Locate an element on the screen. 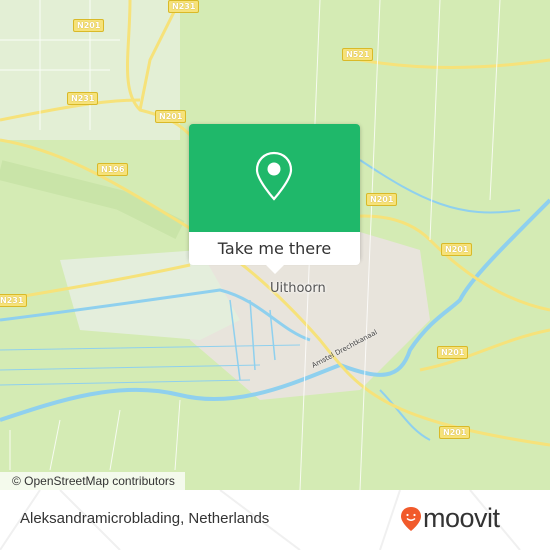 This screenshot has height=550, width=550. map-attribution: © OpenStreetMap contributors is located at coordinates (92, 481).